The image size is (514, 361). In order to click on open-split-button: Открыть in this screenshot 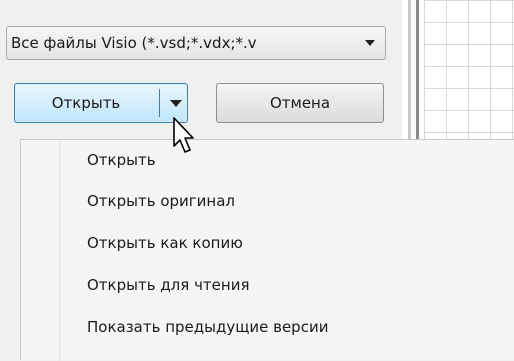, I will do `click(101, 103)`.